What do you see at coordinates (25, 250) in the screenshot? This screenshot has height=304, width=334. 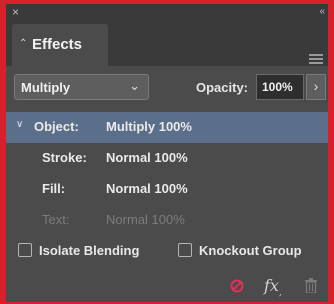 I see `isolate-blending-checkbox` at bounding box center [25, 250].